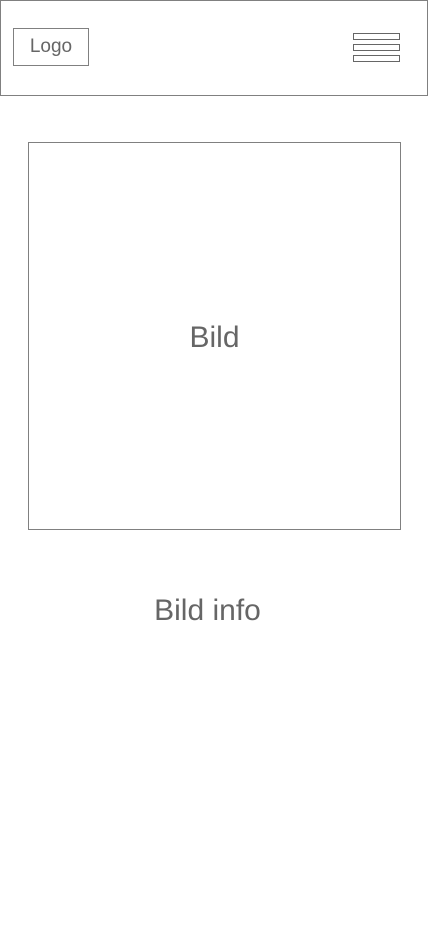 This screenshot has height=926, width=428. I want to click on hamburger-menu-icon, so click(377, 48).